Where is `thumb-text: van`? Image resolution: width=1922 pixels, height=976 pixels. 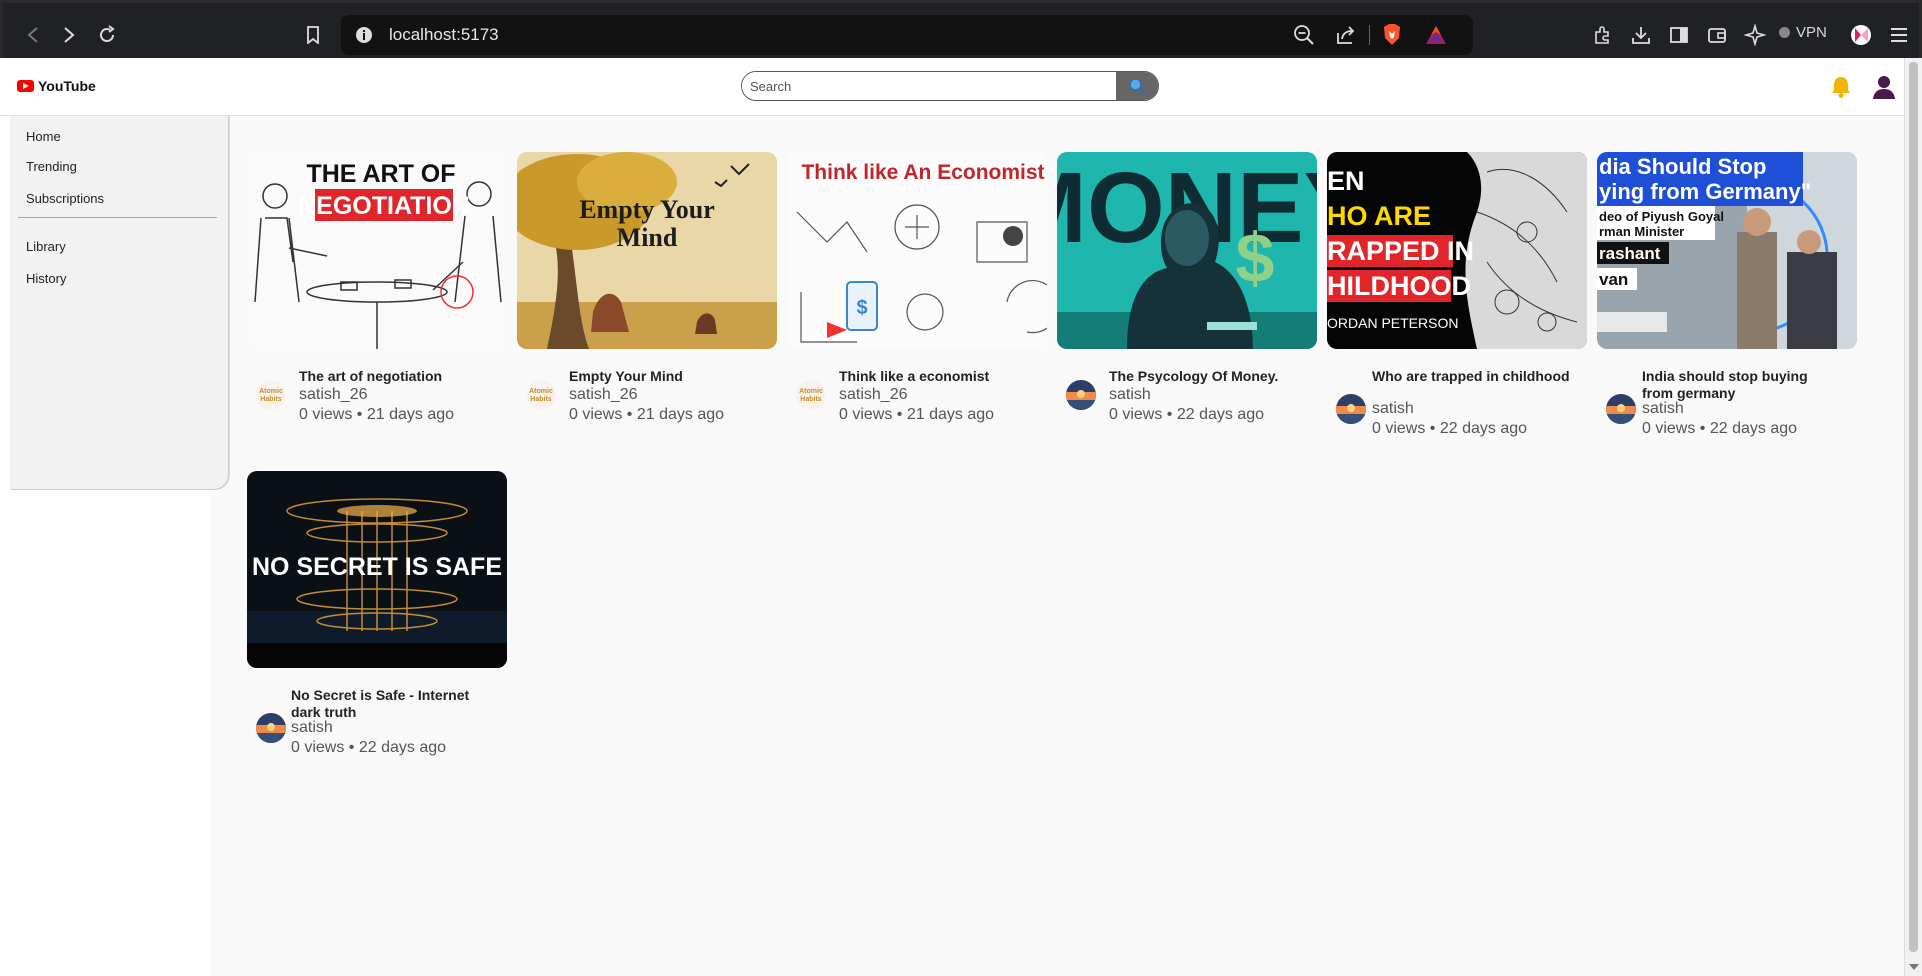
thumb-text: van is located at coordinates (1613, 279).